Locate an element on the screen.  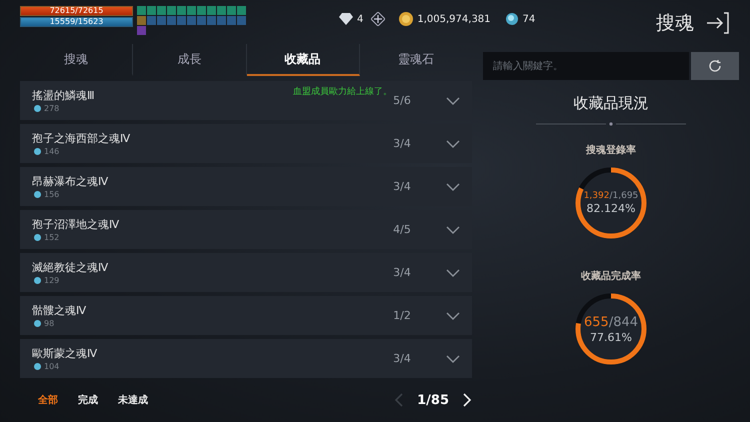
refresh-icon is located at coordinates (715, 66).